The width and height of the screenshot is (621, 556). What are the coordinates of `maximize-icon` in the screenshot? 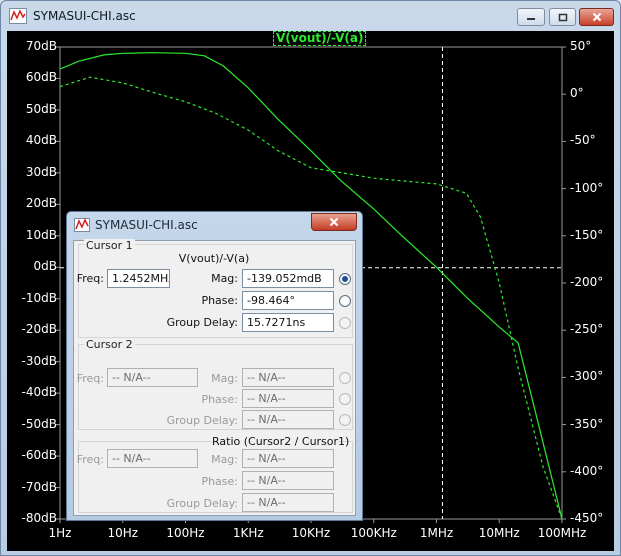 It's located at (562, 17).